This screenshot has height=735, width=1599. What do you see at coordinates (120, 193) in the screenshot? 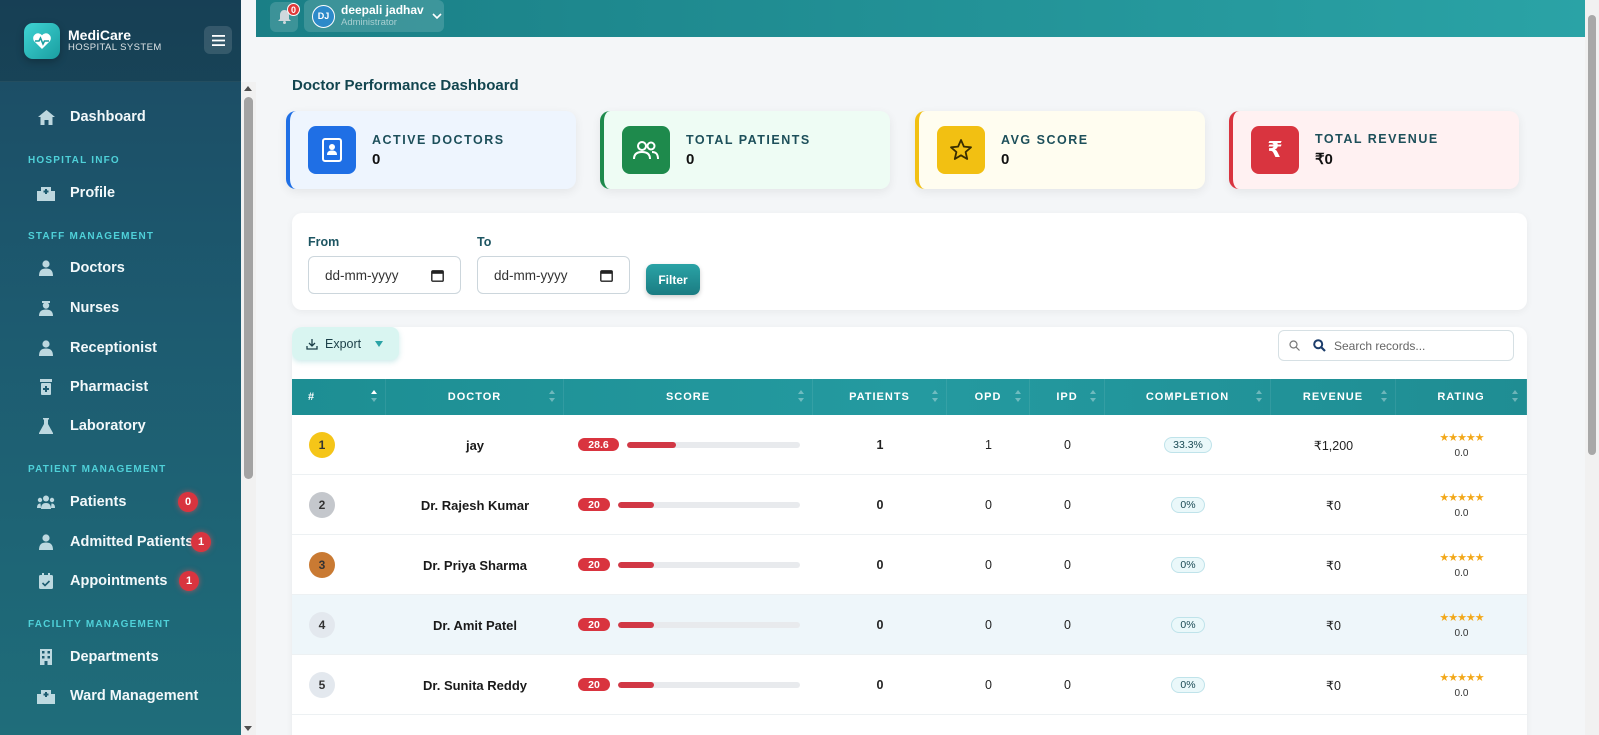
I see `sidebar-item-profile: Profile` at bounding box center [120, 193].